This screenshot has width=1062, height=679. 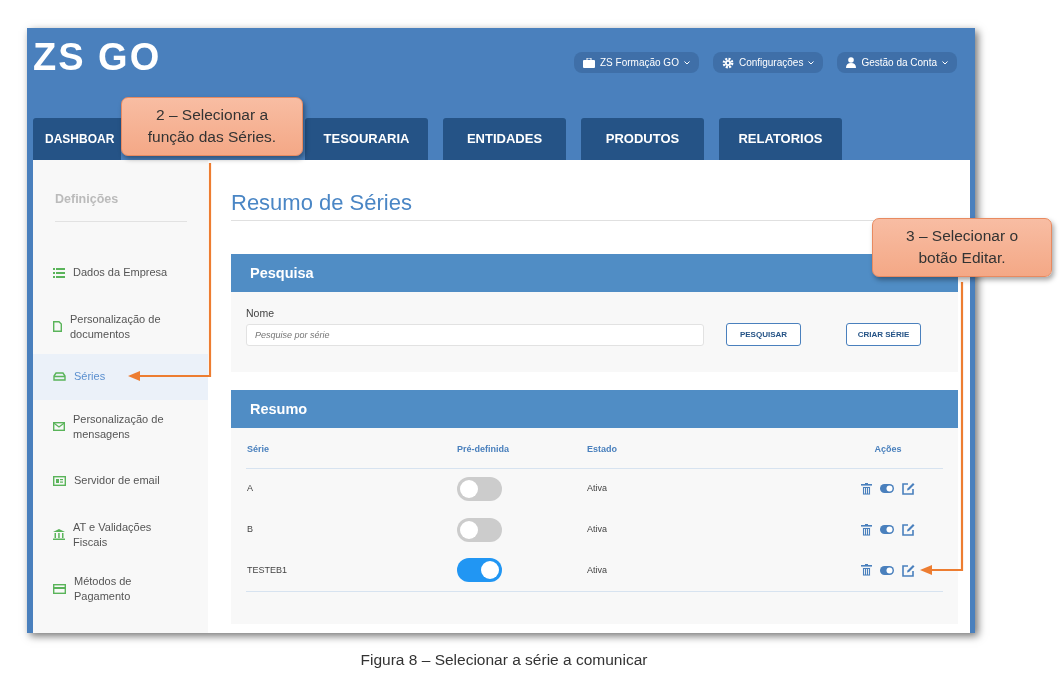 What do you see at coordinates (763, 335) in the screenshot?
I see `search-button: PESQUISAR` at bounding box center [763, 335].